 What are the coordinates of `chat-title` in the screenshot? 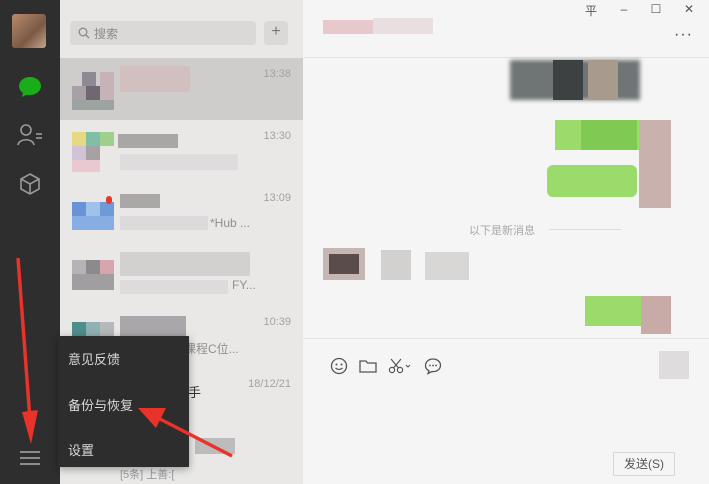 It's located at (348, 27).